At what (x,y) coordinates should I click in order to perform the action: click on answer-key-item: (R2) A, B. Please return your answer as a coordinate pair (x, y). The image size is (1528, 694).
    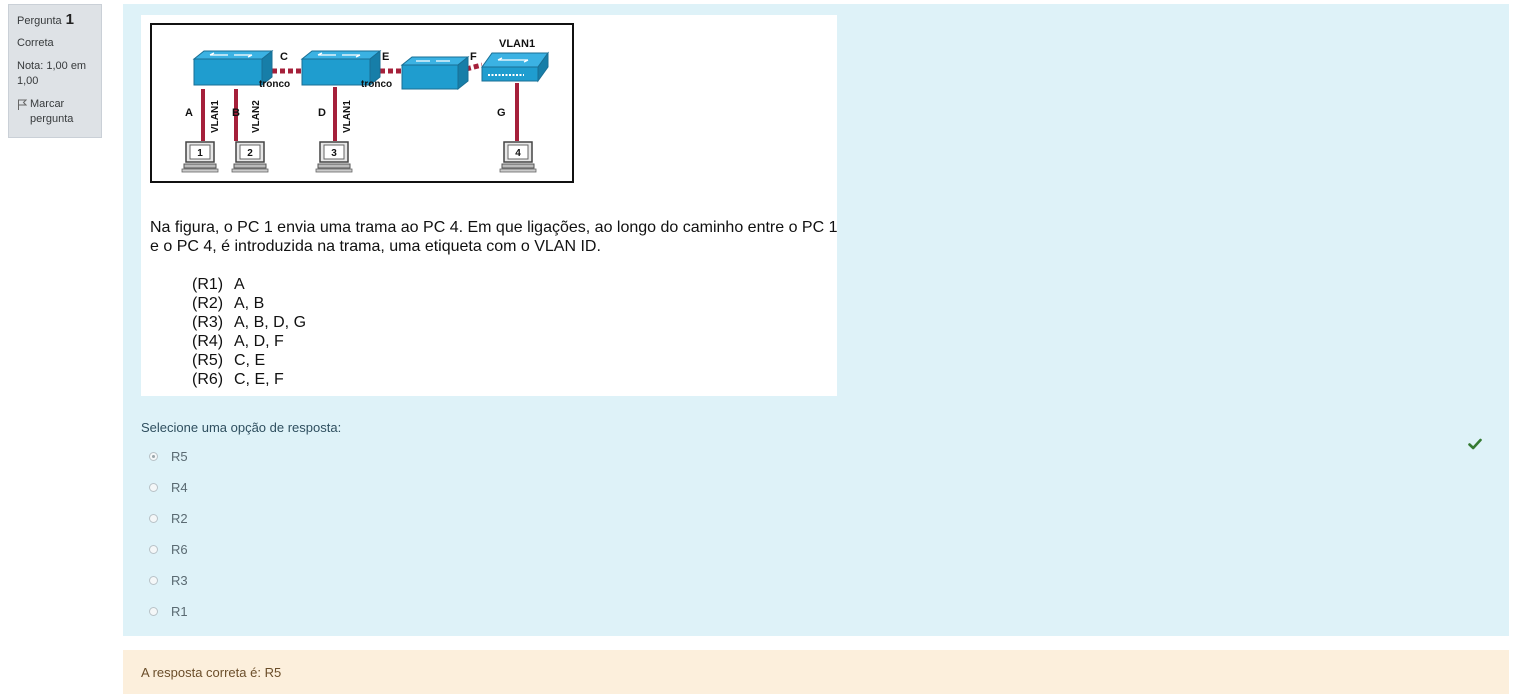
    Looking at the image, I should click on (249, 303).